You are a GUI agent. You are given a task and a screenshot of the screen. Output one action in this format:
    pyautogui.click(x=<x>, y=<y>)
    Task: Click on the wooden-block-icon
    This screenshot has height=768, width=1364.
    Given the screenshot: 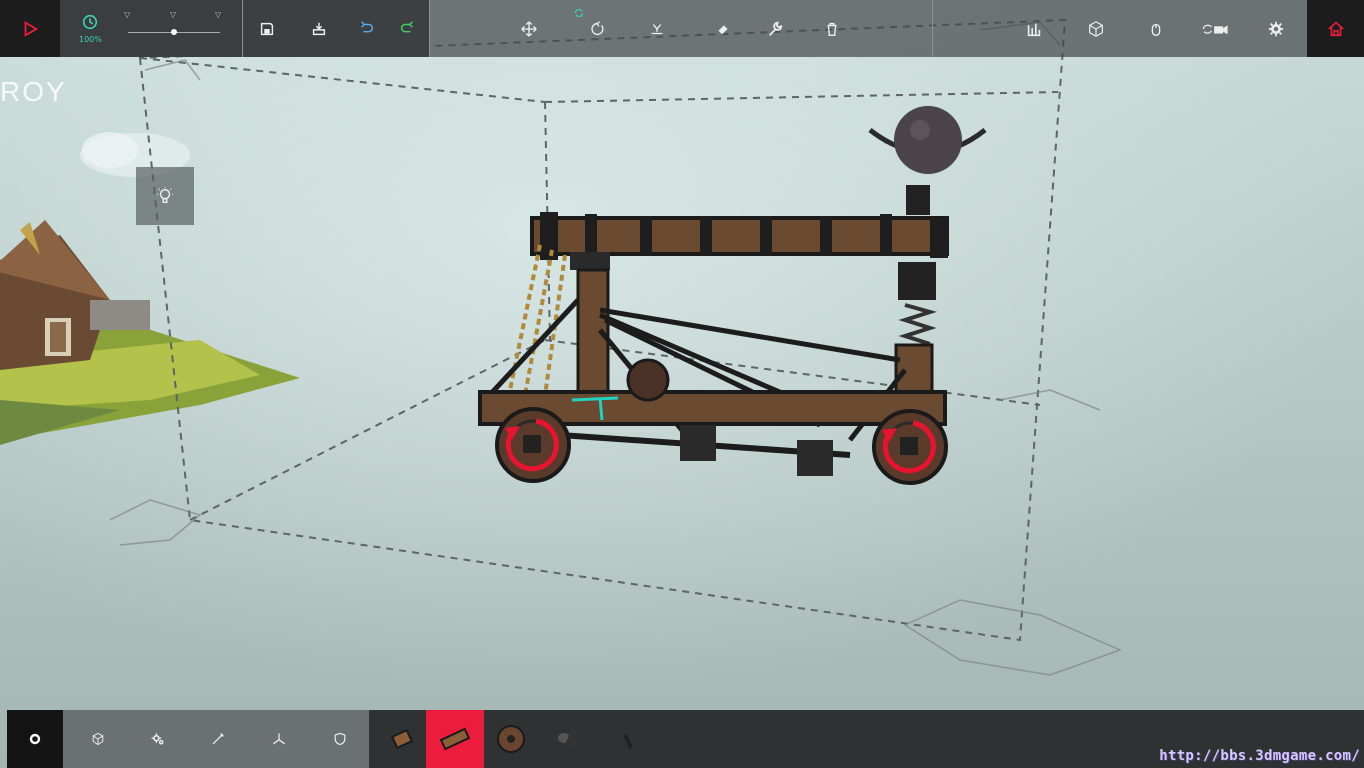 What is the action you would take?
    pyautogui.click(x=455, y=739)
    